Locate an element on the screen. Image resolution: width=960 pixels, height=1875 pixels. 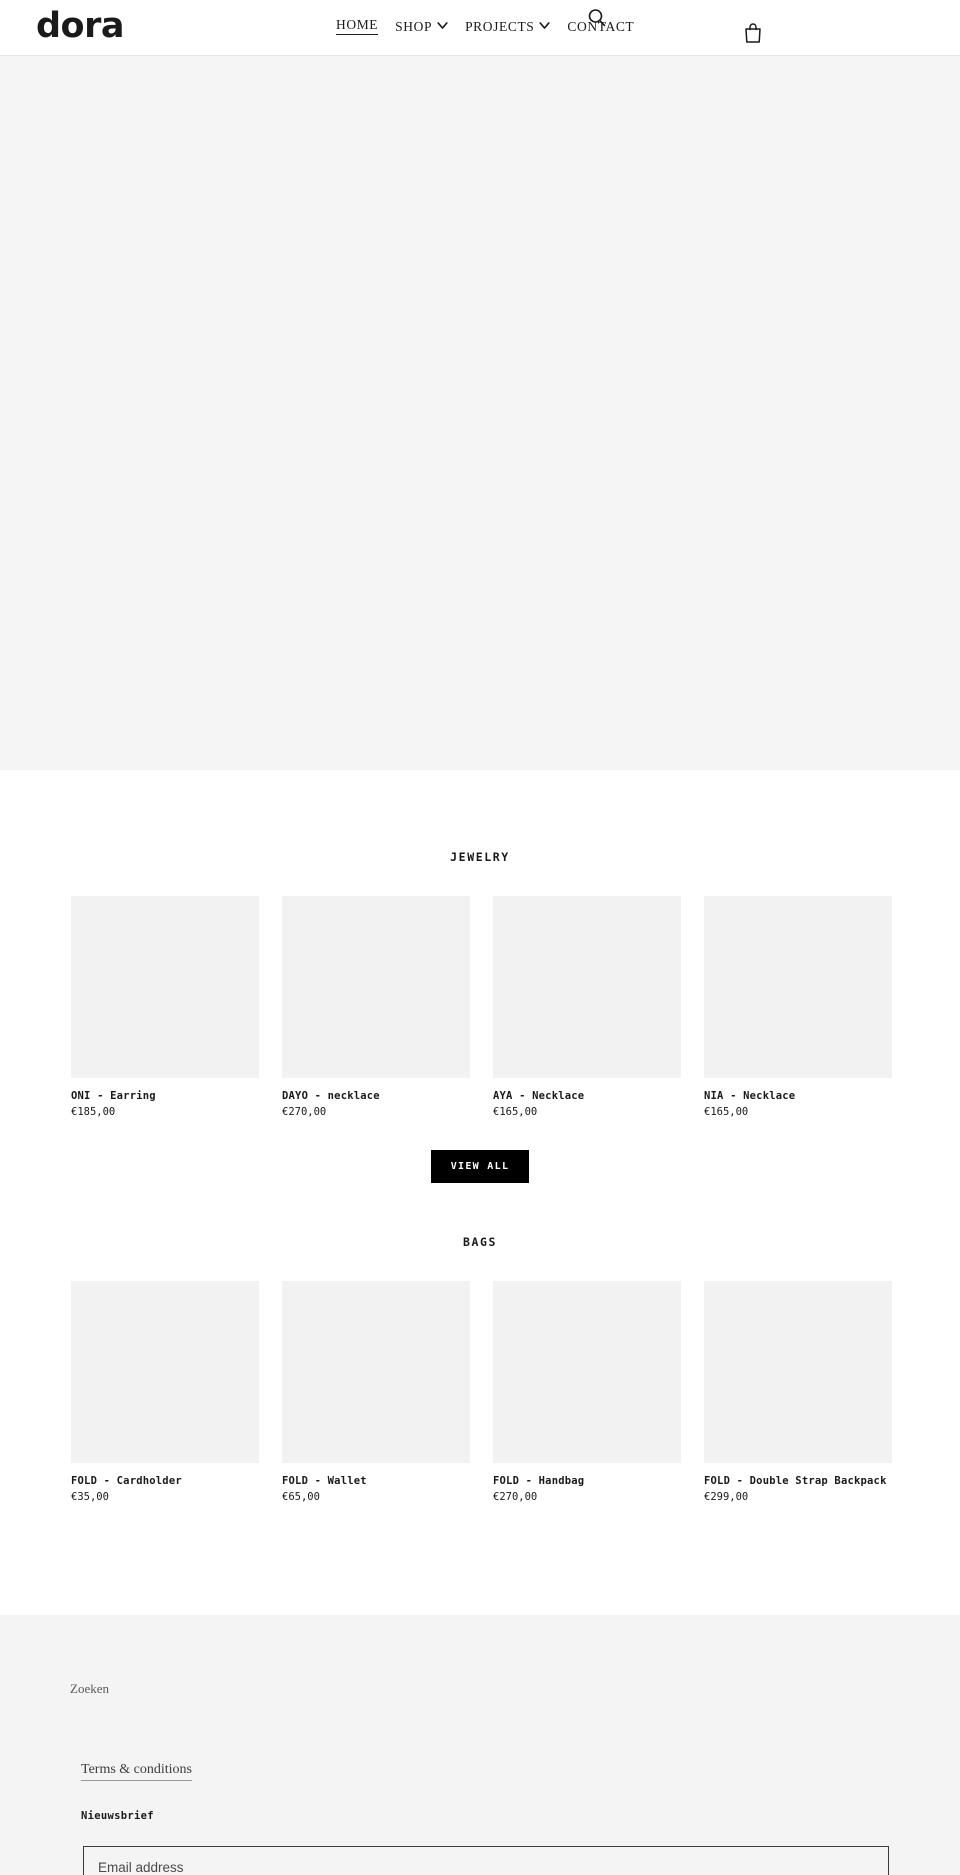
search-icon is located at coordinates (597, 18).